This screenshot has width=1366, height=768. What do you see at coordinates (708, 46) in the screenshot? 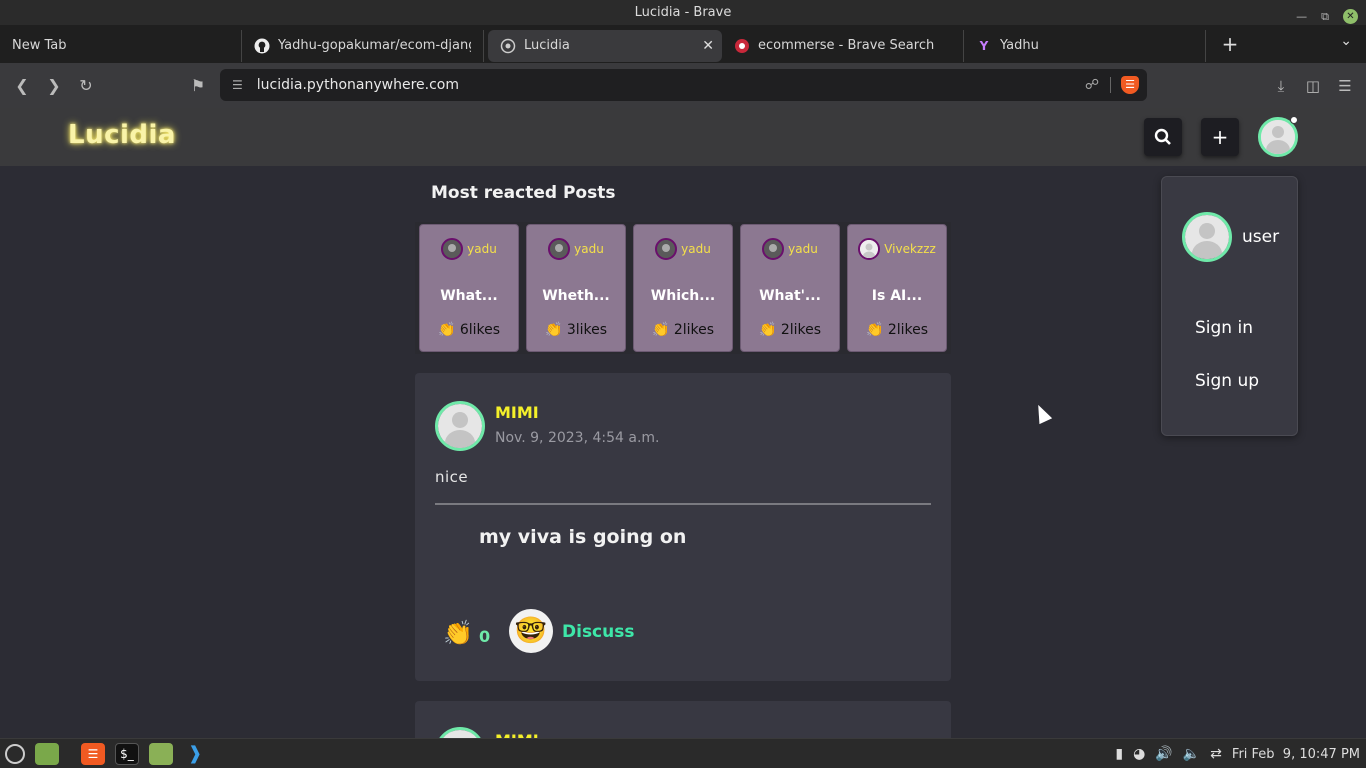
I see `close-tab-icon: ✕` at bounding box center [708, 46].